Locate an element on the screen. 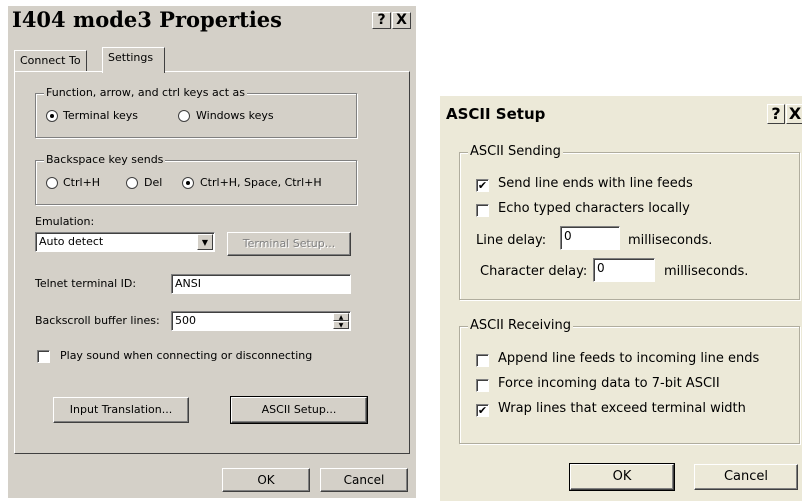 This screenshot has height=501, width=802. group-label: ASCII Receiving is located at coordinates (521, 325).